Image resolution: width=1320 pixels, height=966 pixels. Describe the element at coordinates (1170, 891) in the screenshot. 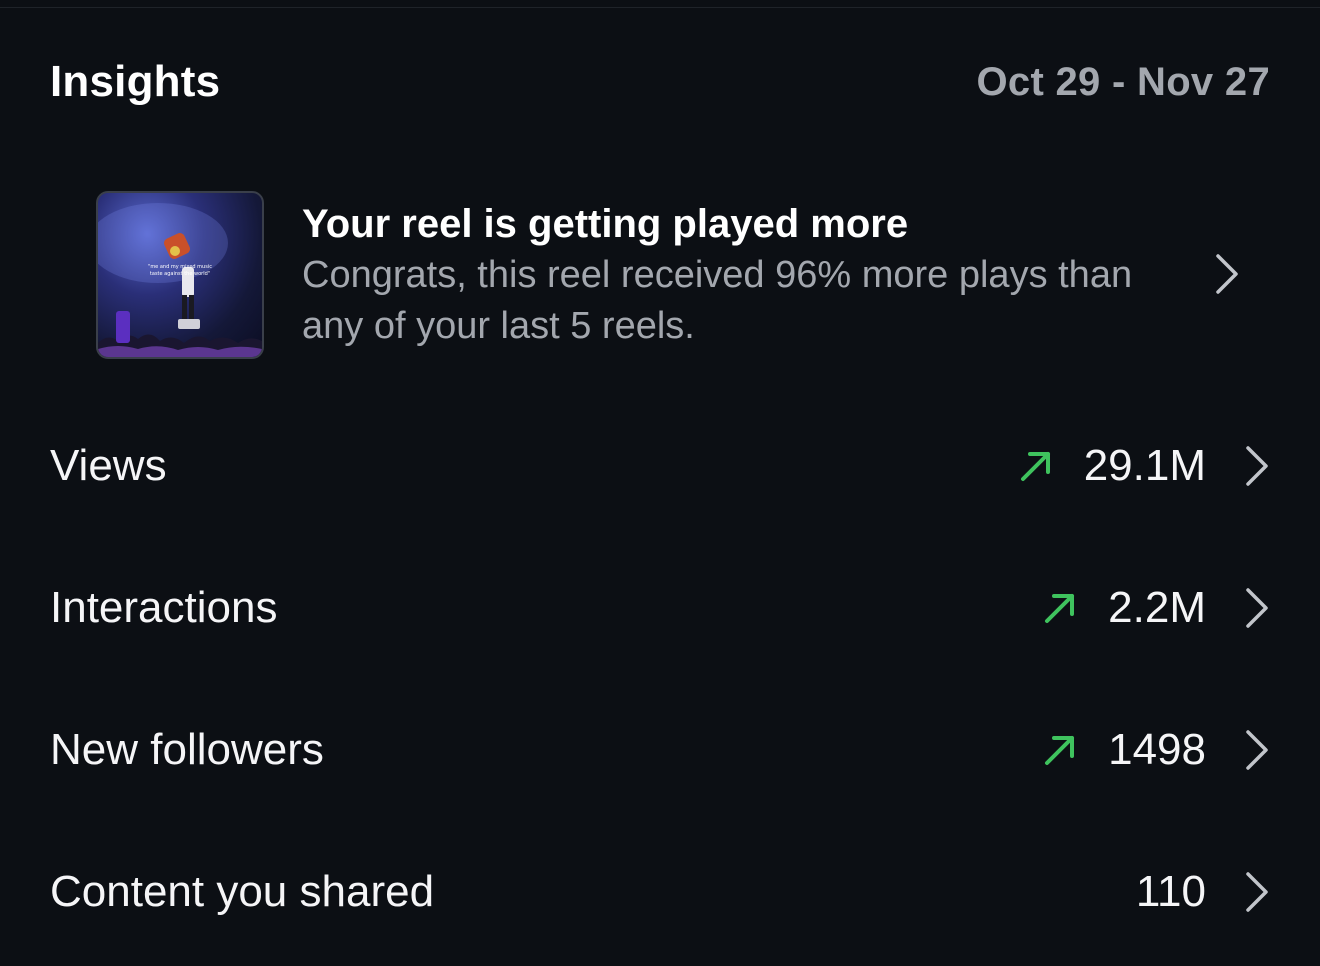

I see `metric-value: 110` at that location.